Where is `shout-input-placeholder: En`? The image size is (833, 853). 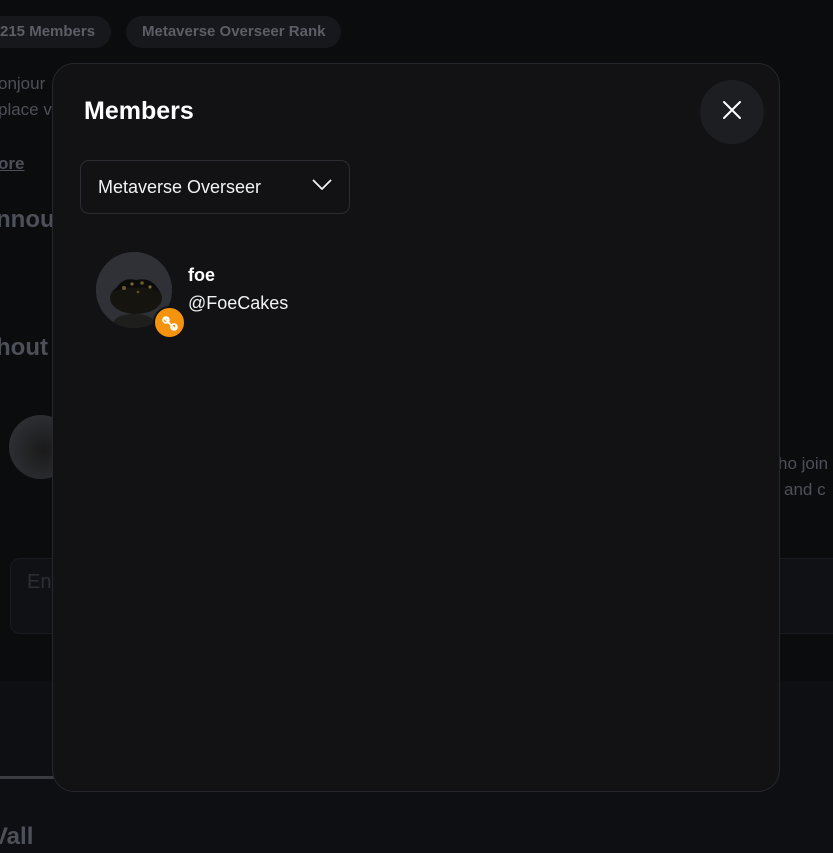
shout-input-placeholder: En is located at coordinates (39, 582).